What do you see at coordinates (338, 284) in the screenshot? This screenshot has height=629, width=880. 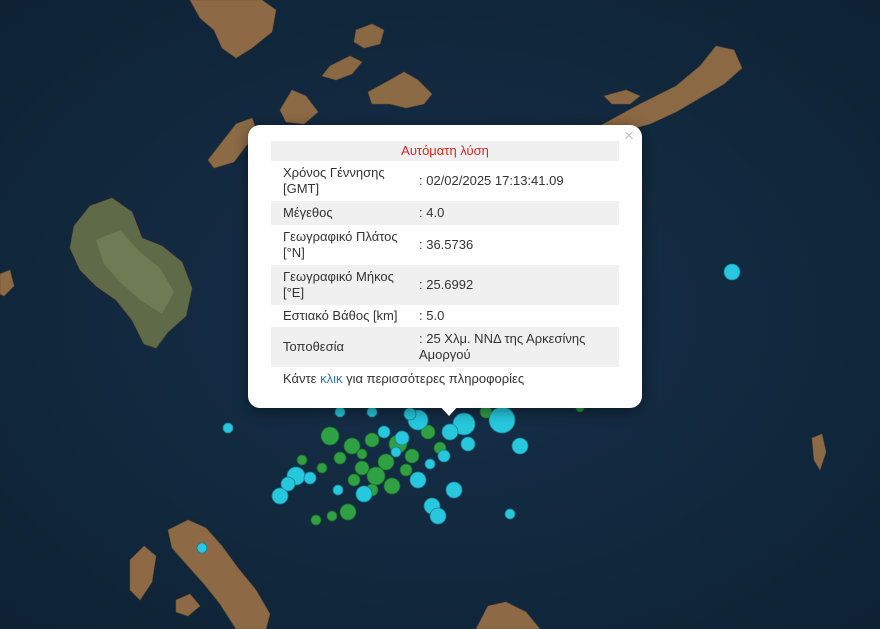 I see `info-label: Γεωγραφικό Μήκος [°E]` at bounding box center [338, 284].